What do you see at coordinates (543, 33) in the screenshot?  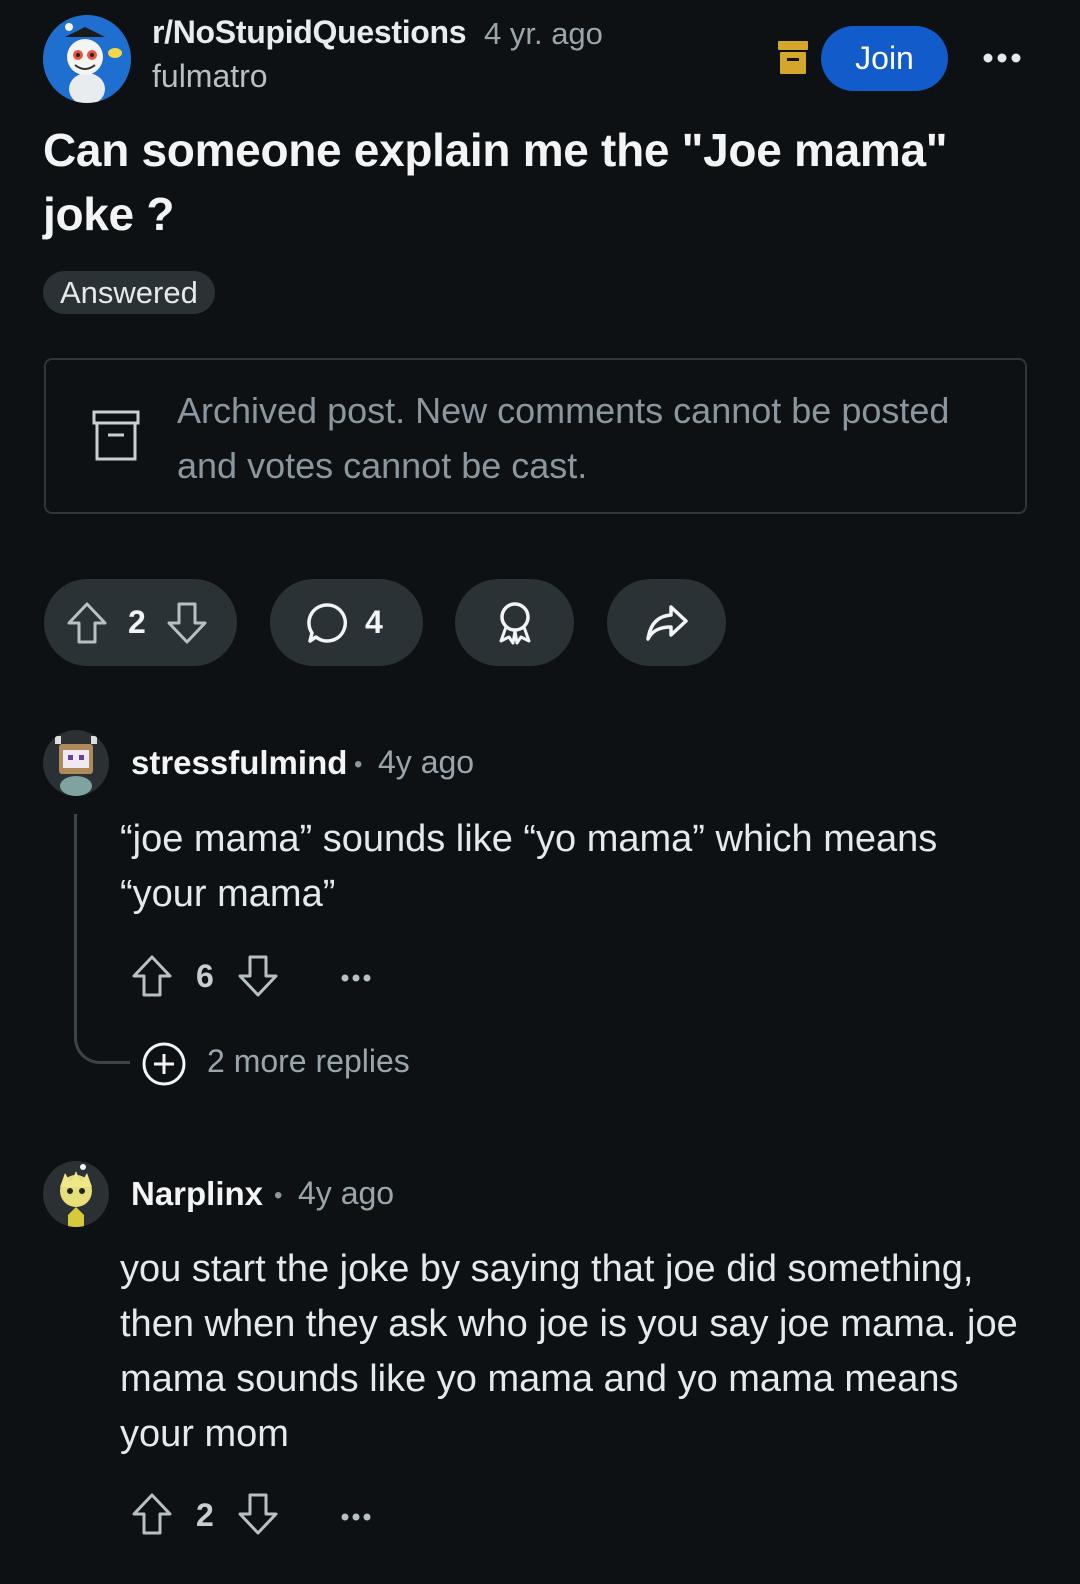 I see `post-age: 4 yr. ago` at bounding box center [543, 33].